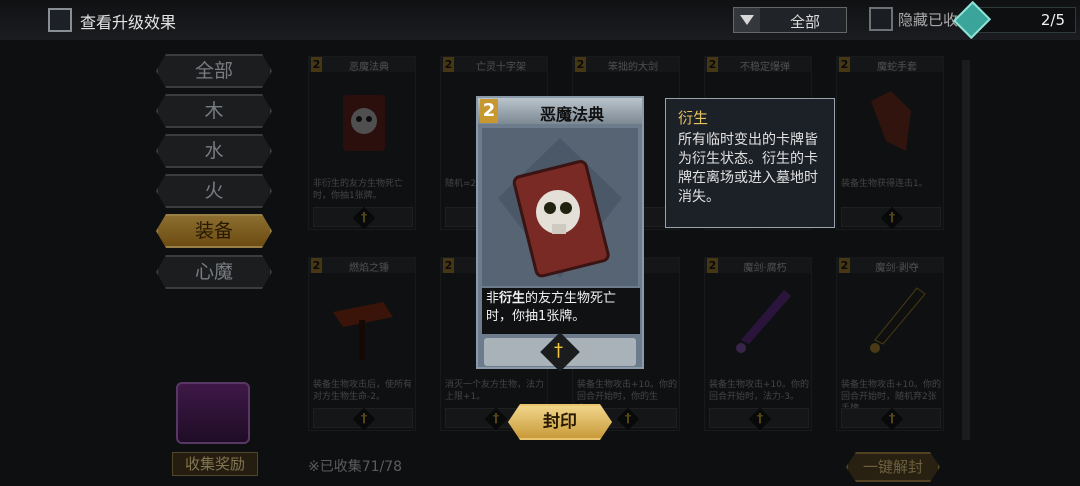  What do you see at coordinates (804, 22) in the screenshot?
I see `filter-dropdown-value: 全部` at bounding box center [804, 22].